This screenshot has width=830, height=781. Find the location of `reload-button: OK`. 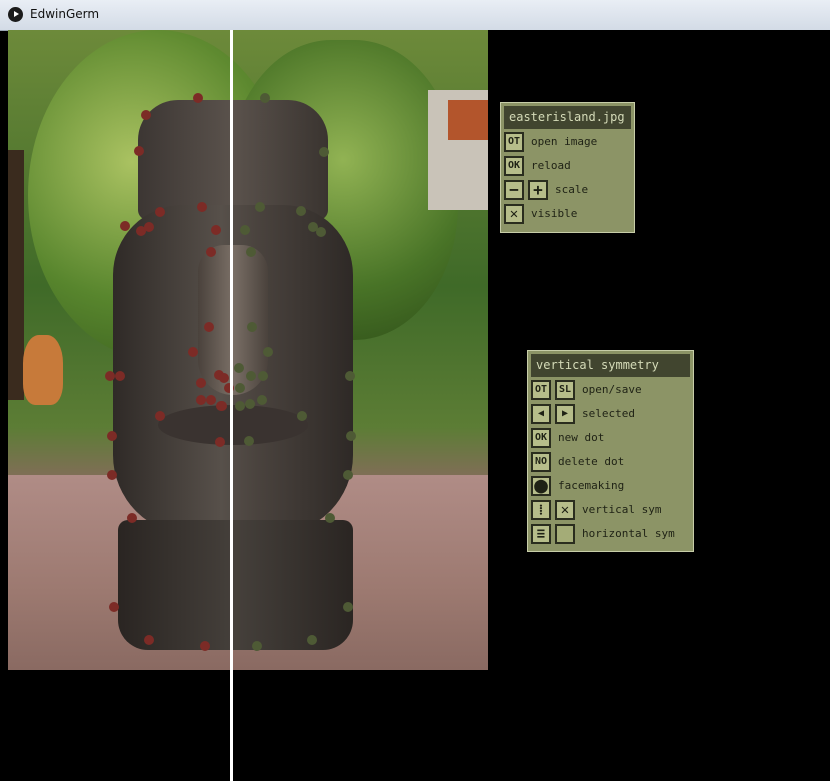

reload-button: OK is located at coordinates (514, 166).